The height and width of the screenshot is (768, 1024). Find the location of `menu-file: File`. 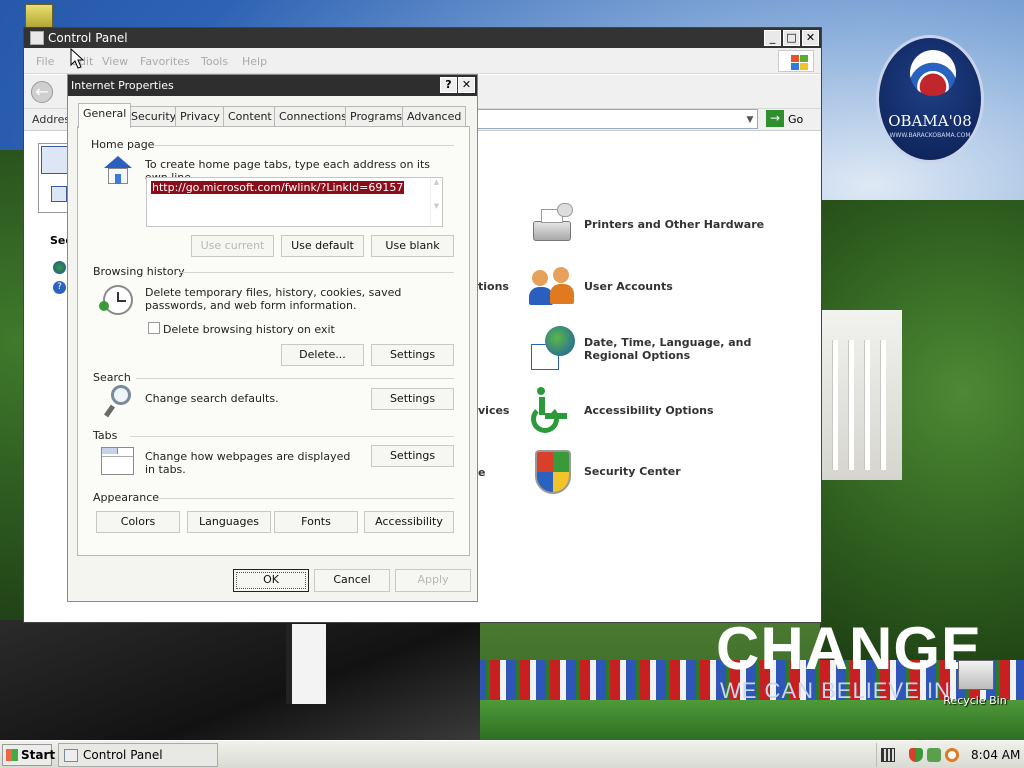

menu-file: File is located at coordinates (45, 61).